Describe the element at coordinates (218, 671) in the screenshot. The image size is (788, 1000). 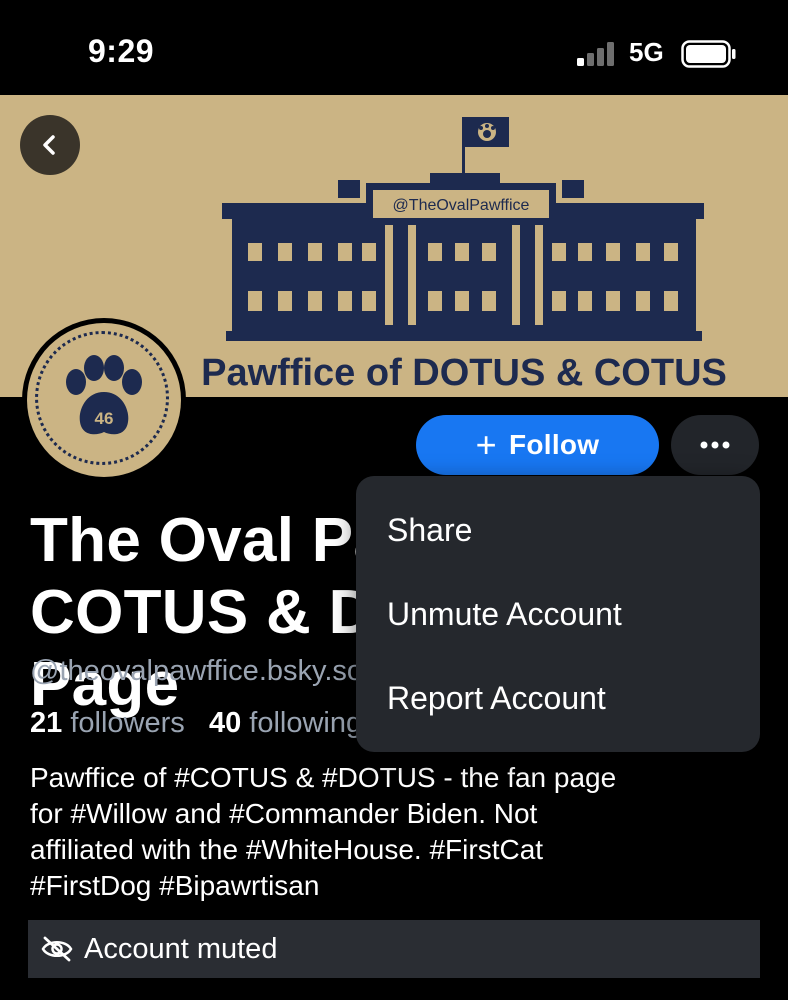
I see `profile-handle: @theovalpawffice.bsky.social` at that location.